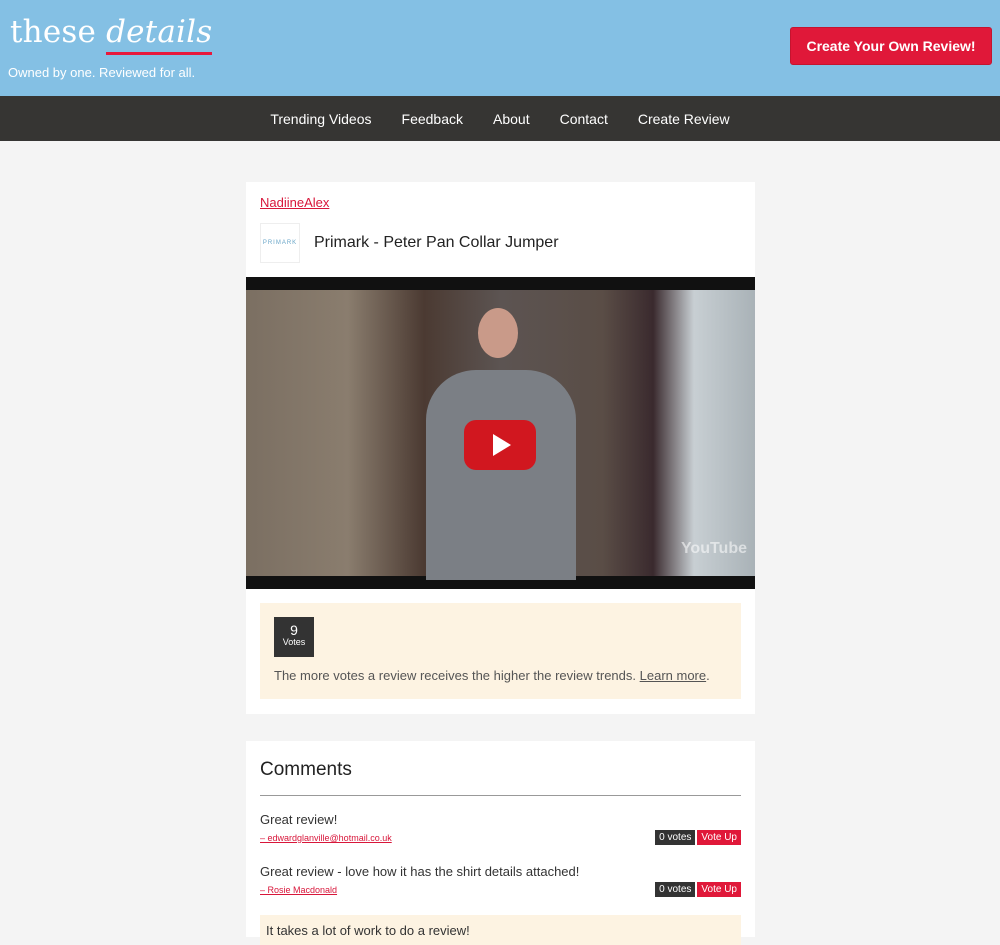  I want to click on review-effort-note: It takes a lot of work to do a review!, so click(500, 930).